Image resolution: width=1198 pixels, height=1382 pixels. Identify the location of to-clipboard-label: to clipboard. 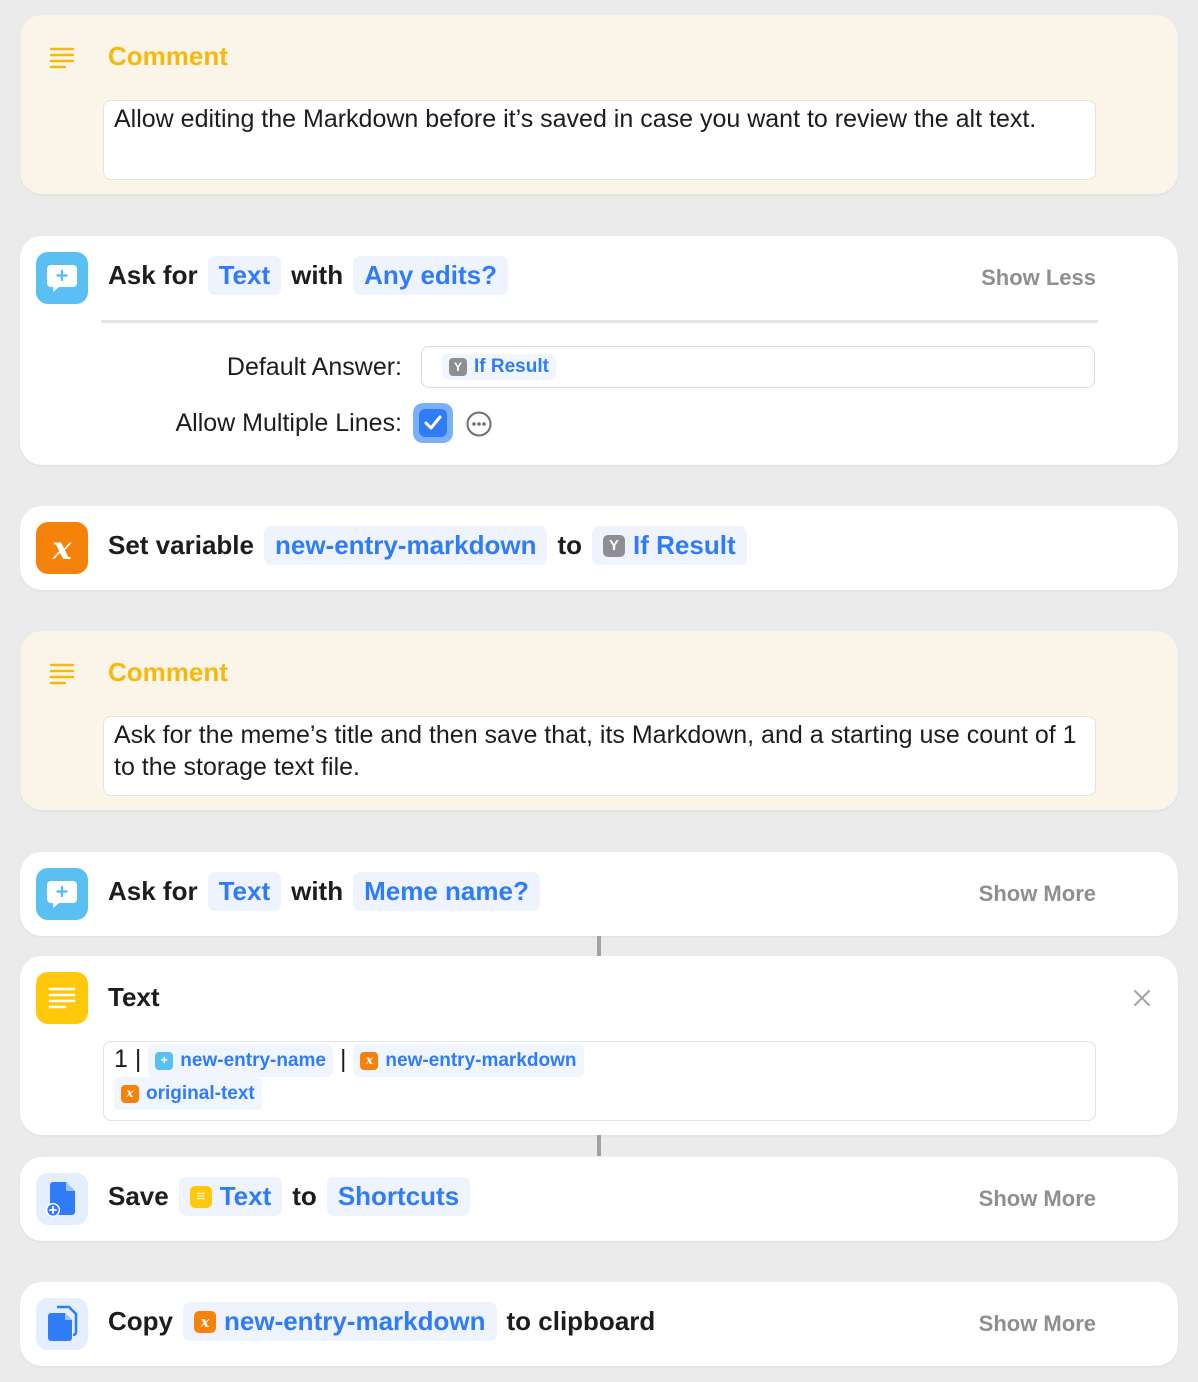
(581, 1321).